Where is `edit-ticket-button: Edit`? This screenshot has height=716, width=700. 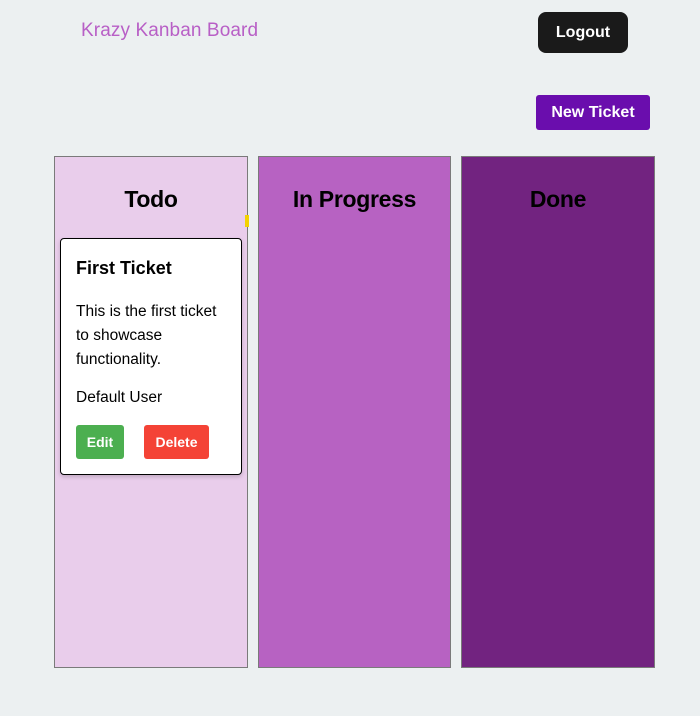
edit-ticket-button: Edit is located at coordinates (100, 442).